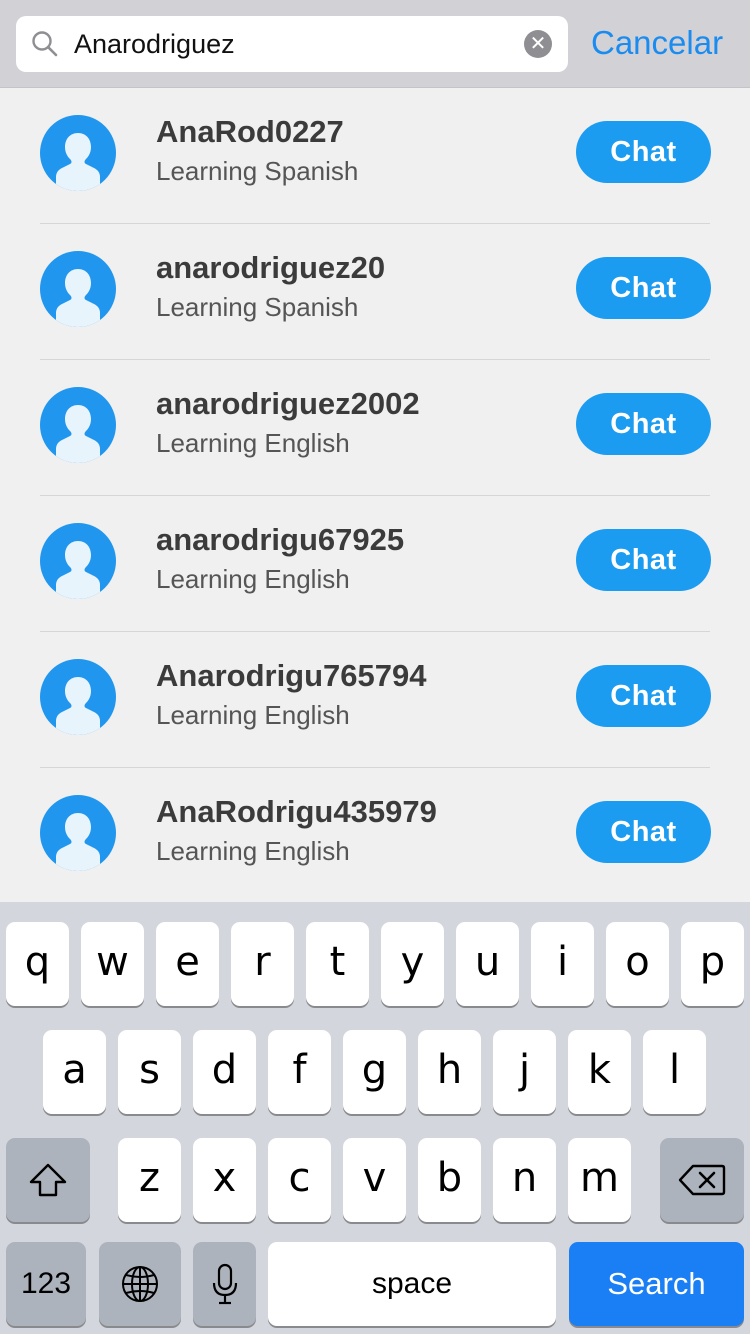  I want to click on key-h: h, so click(449, 1072).